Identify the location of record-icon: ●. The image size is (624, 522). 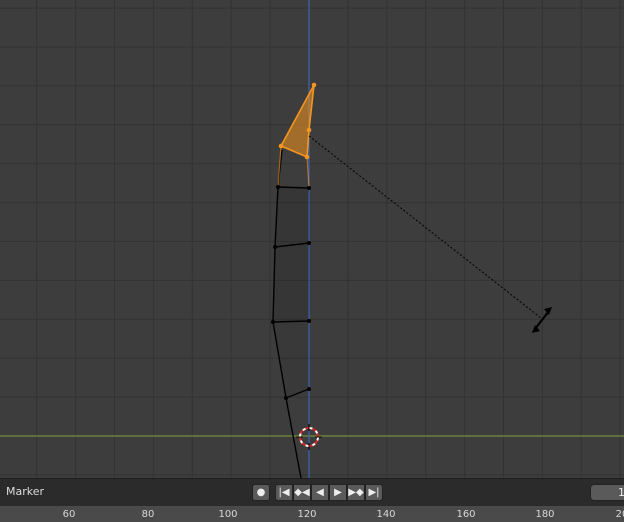
(261, 492).